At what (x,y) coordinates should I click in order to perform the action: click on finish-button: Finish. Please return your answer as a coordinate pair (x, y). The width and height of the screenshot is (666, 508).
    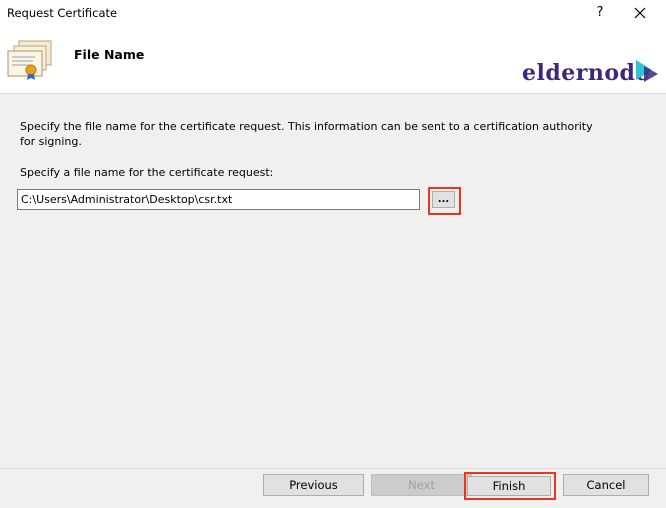
    Looking at the image, I should click on (509, 486).